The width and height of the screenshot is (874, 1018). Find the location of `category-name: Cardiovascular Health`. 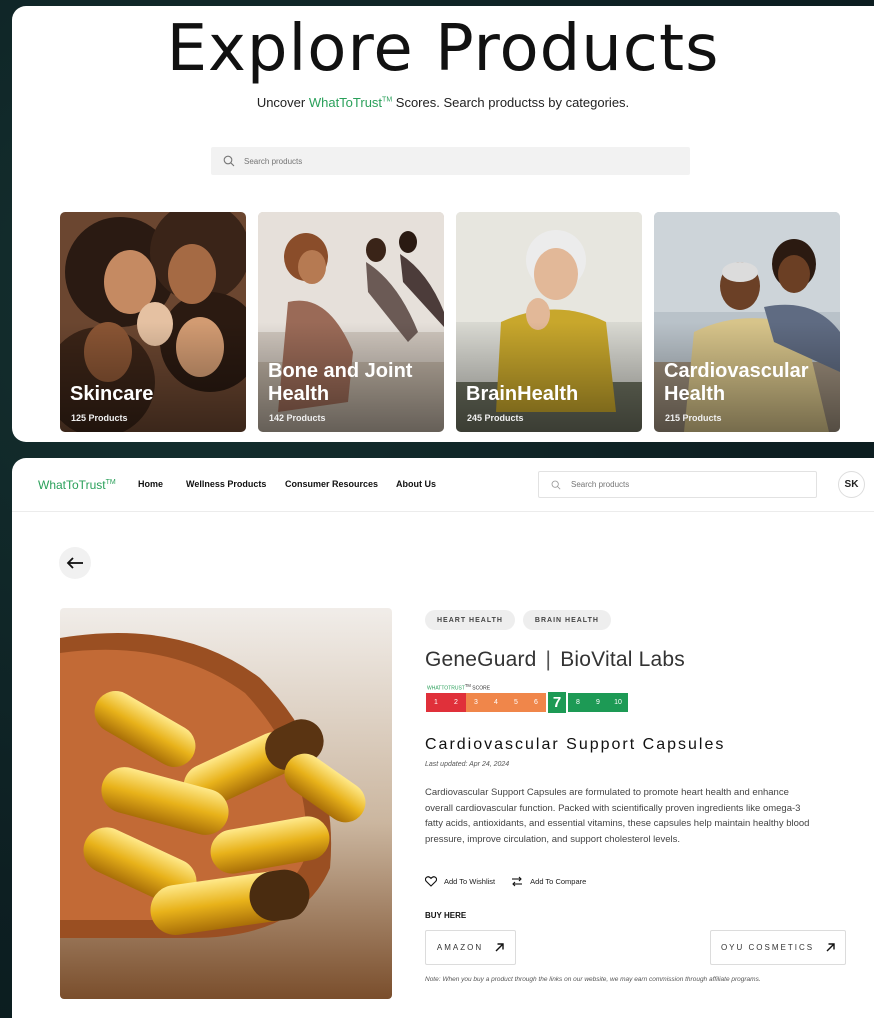

category-name: Cardiovascular Health is located at coordinates (736, 382).